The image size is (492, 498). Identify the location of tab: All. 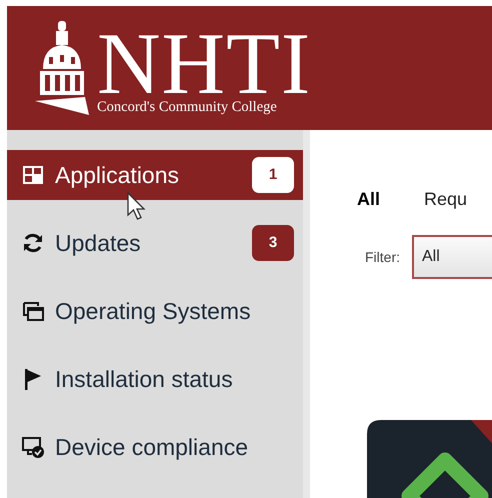
(368, 199).